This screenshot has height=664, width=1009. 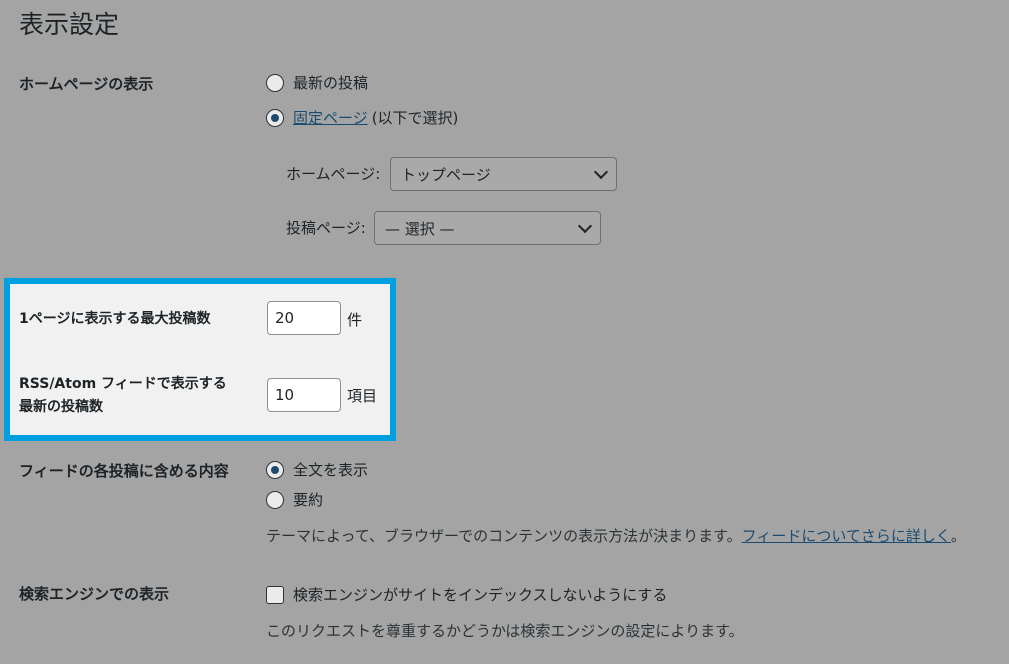 What do you see at coordinates (480, 595) in the screenshot?
I see `discourage-indexing-label: 検索エンジンがサイトをインデックスしないようにする` at bounding box center [480, 595].